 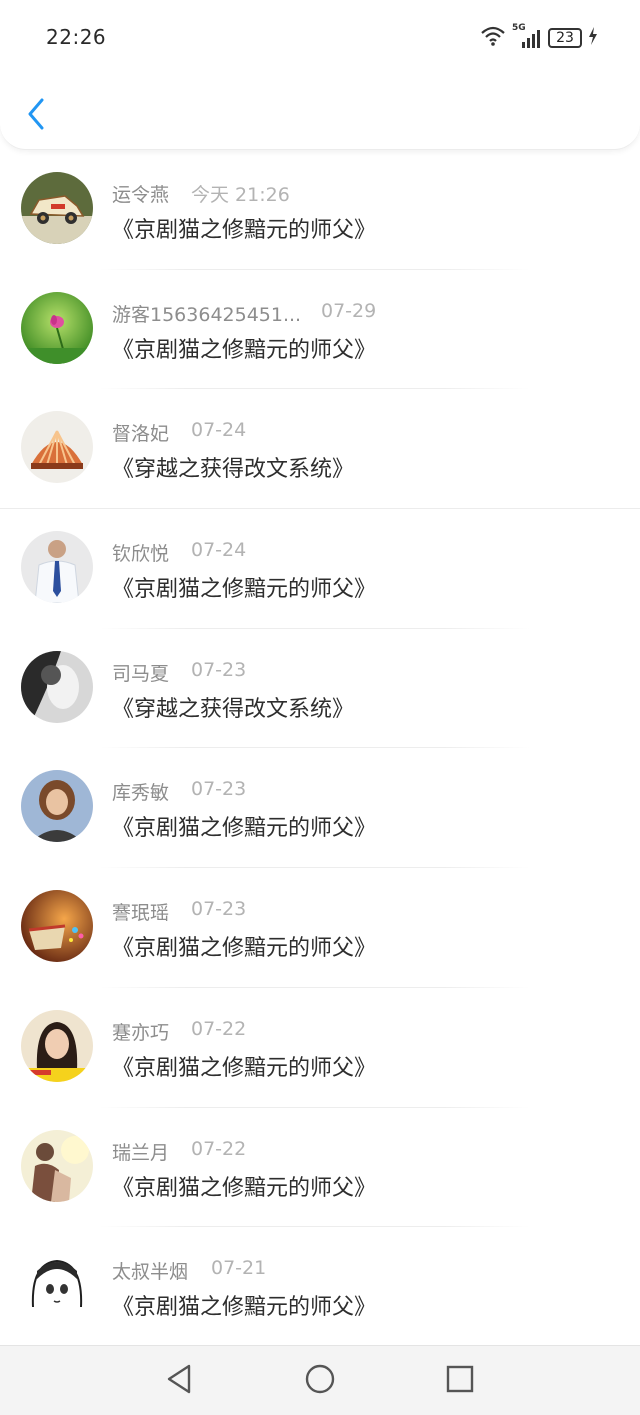 What do you see at coordinates (57, 1045) in the screenshot?
I see `avatar-girl` at bounding box center [57, 1045].